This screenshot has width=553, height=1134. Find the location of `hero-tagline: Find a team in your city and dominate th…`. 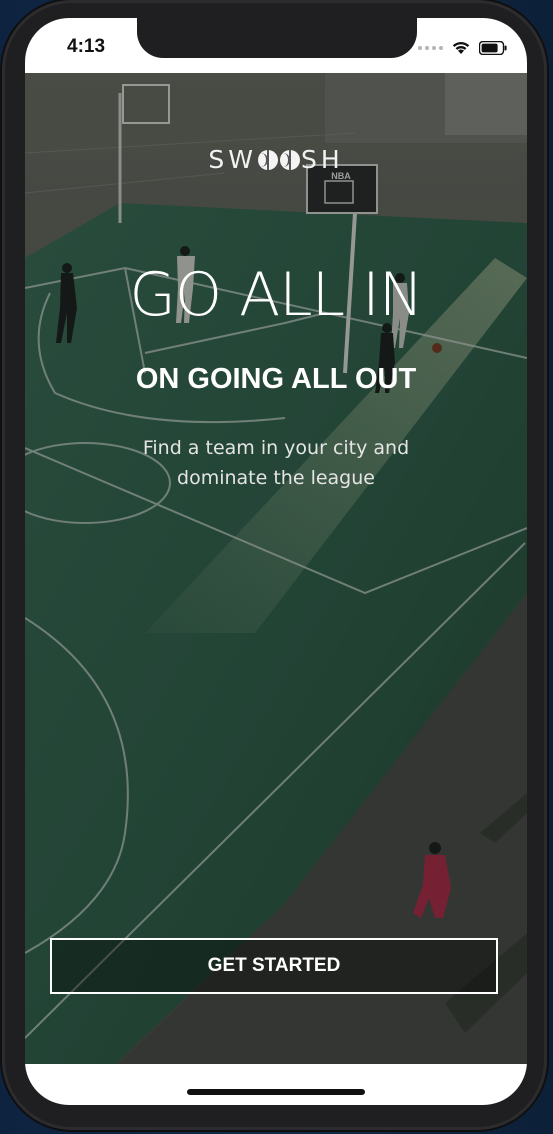

hero-tagline: Find a team in your city and dominate th… is located at coordinates (276, 463).